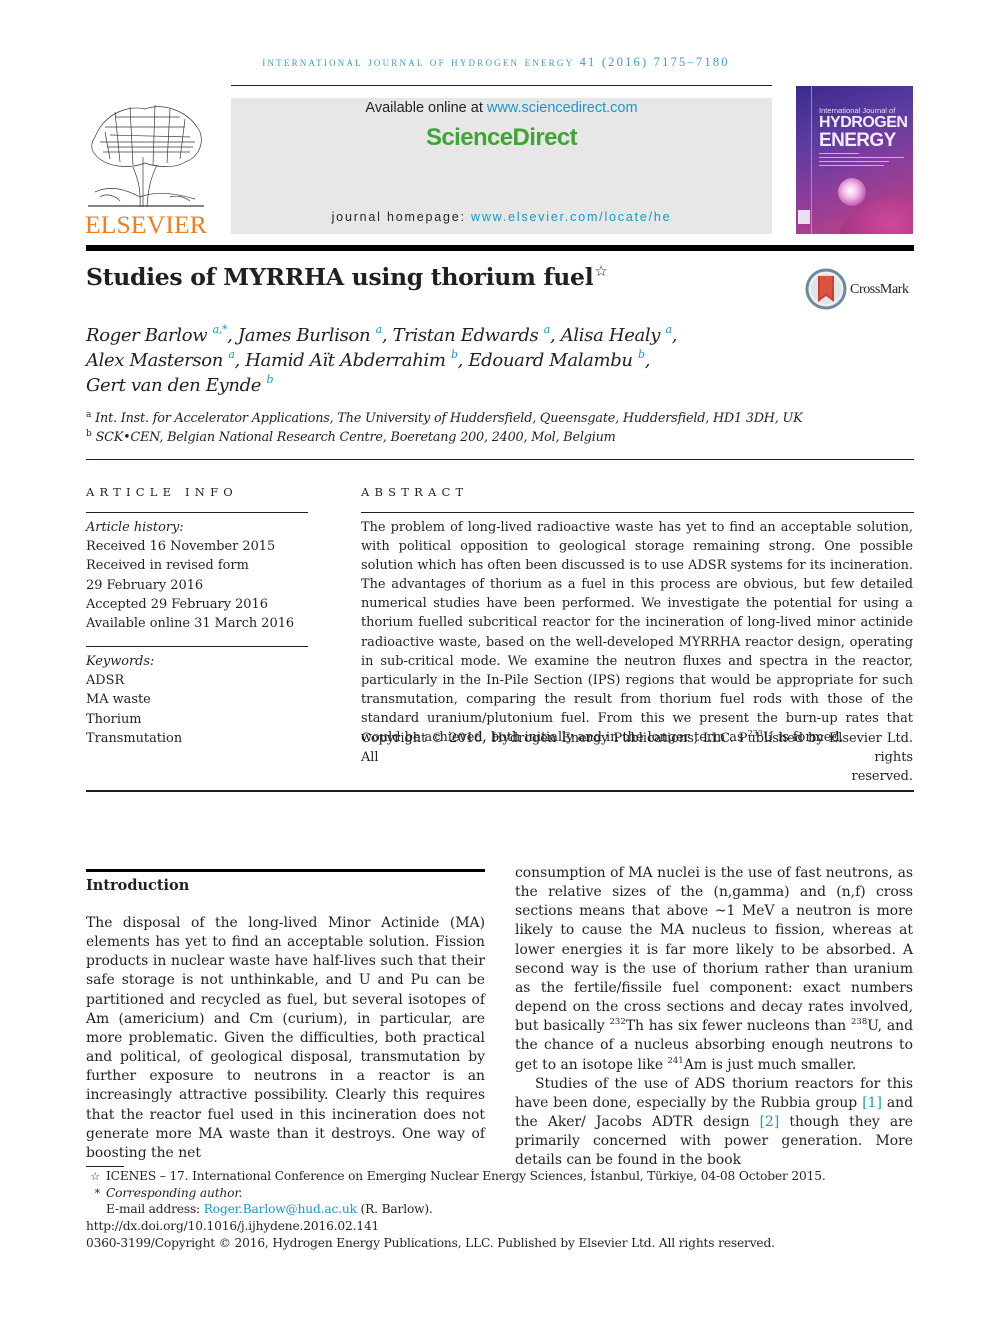 The image size is (992, 1323). I want to click on journal-homepage-link: www.elsevier.com/locate/he, so click(571, 217).